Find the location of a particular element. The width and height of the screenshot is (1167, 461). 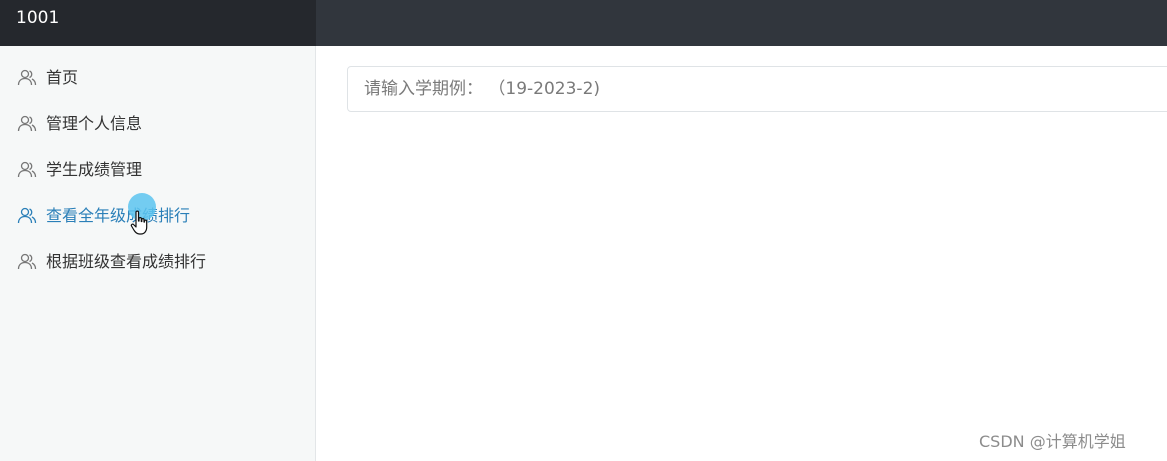

sidebar-item-label: 管理个人信息 is located at coordinates (94, 123).